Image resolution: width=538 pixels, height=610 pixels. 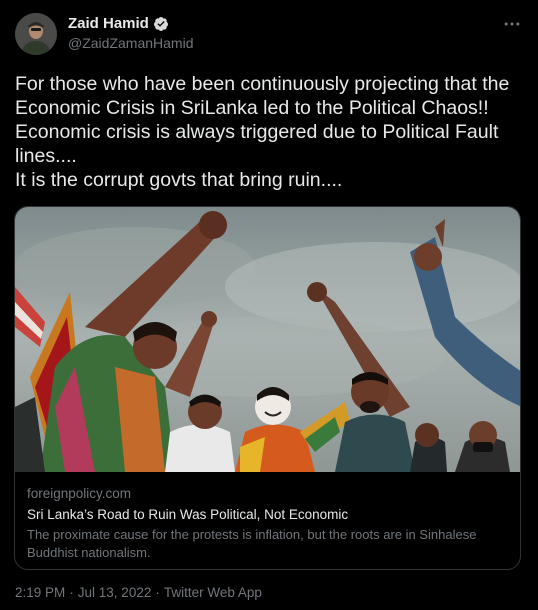 I want to click on tweet-date: Jul 13, 2022, so click(x=115, y=592).